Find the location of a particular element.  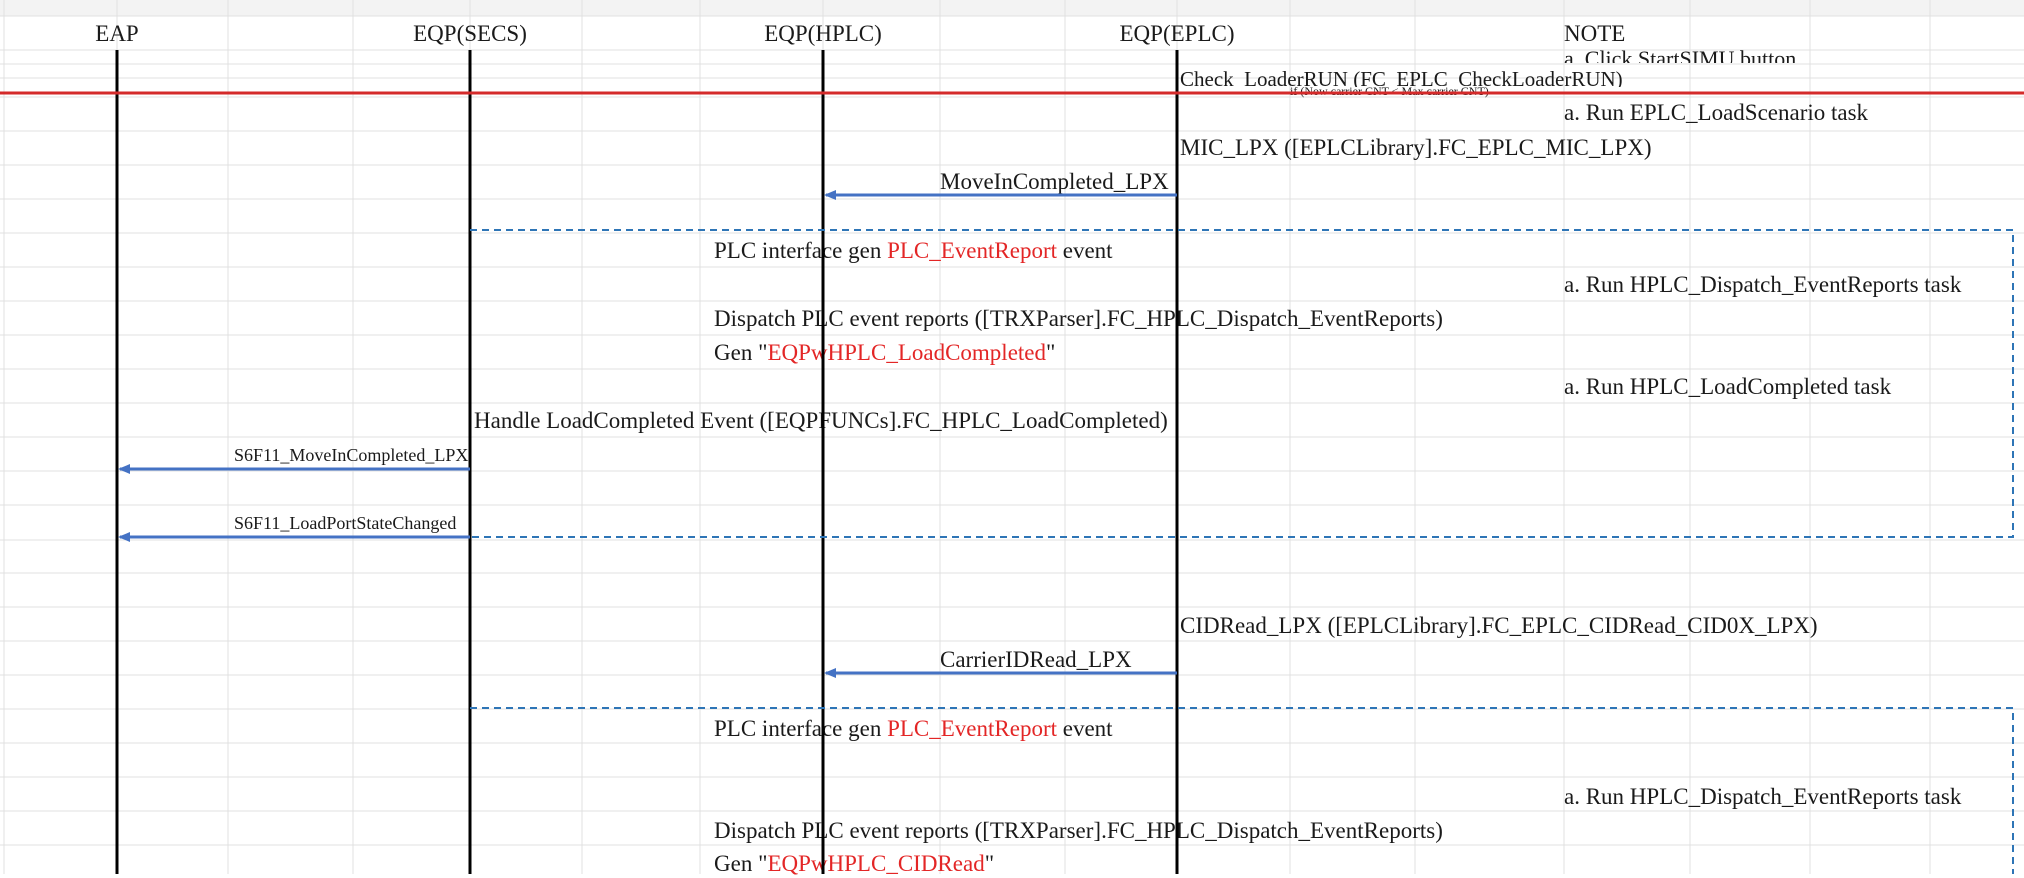

lane-header-eqp-secs: EQP(SECS) is located at coordinates (470, 33).